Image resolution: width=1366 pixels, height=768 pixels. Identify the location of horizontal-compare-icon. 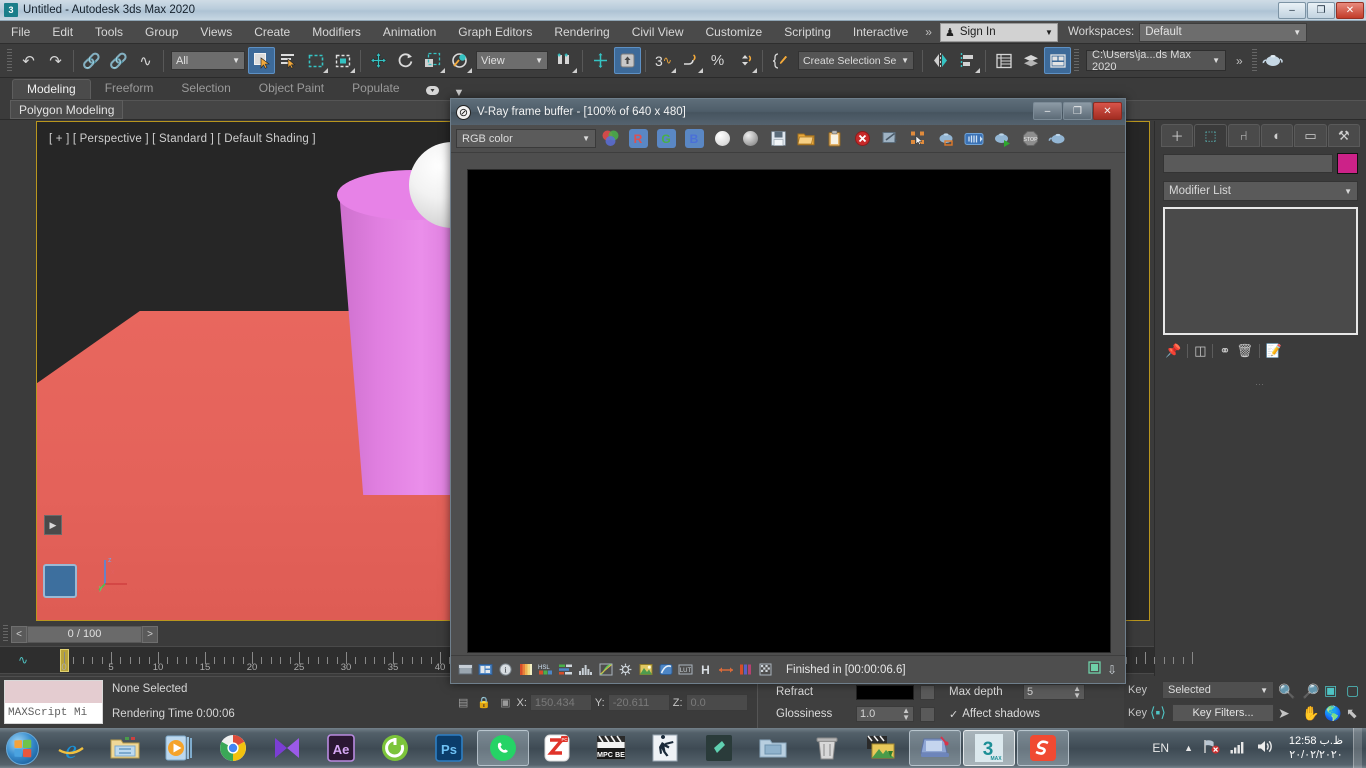
(725, 670).